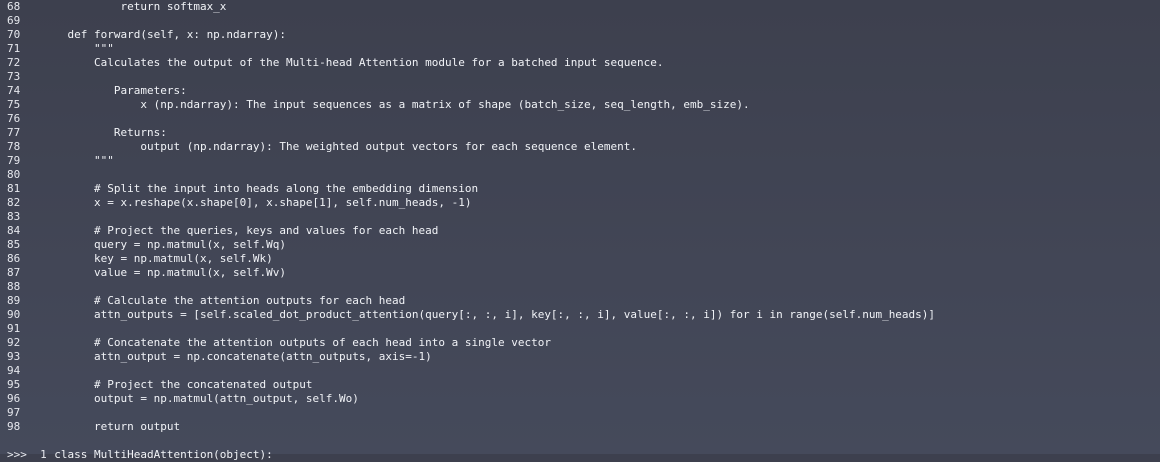  What do you see at coordinates (580, 273) in the screenshot?
I see `code-line: 87 value = np.matmul(x, self.Wv)` at bounding box center [580, 273].